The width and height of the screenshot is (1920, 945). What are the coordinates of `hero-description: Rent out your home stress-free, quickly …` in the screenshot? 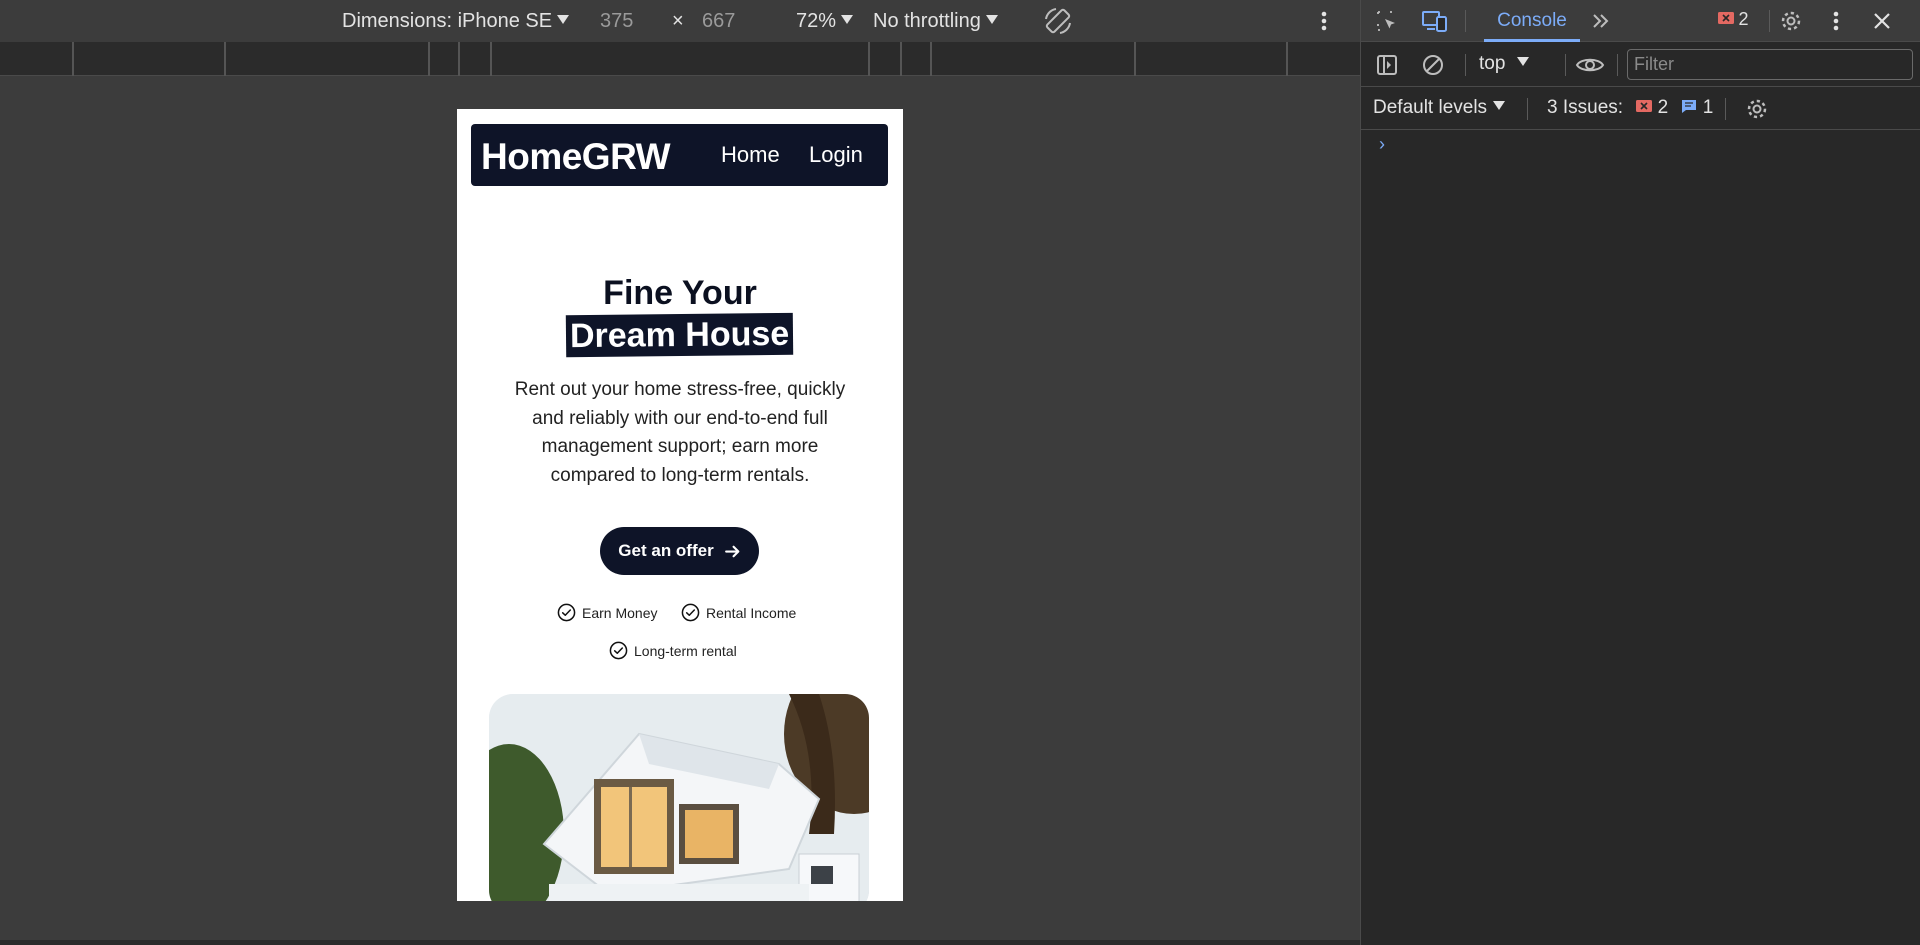 It's located at (680, 432).